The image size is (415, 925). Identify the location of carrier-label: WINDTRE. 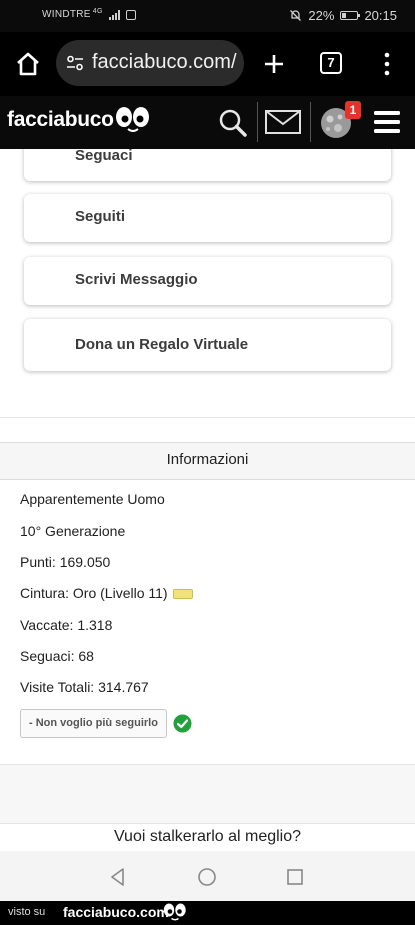
(66, 14).